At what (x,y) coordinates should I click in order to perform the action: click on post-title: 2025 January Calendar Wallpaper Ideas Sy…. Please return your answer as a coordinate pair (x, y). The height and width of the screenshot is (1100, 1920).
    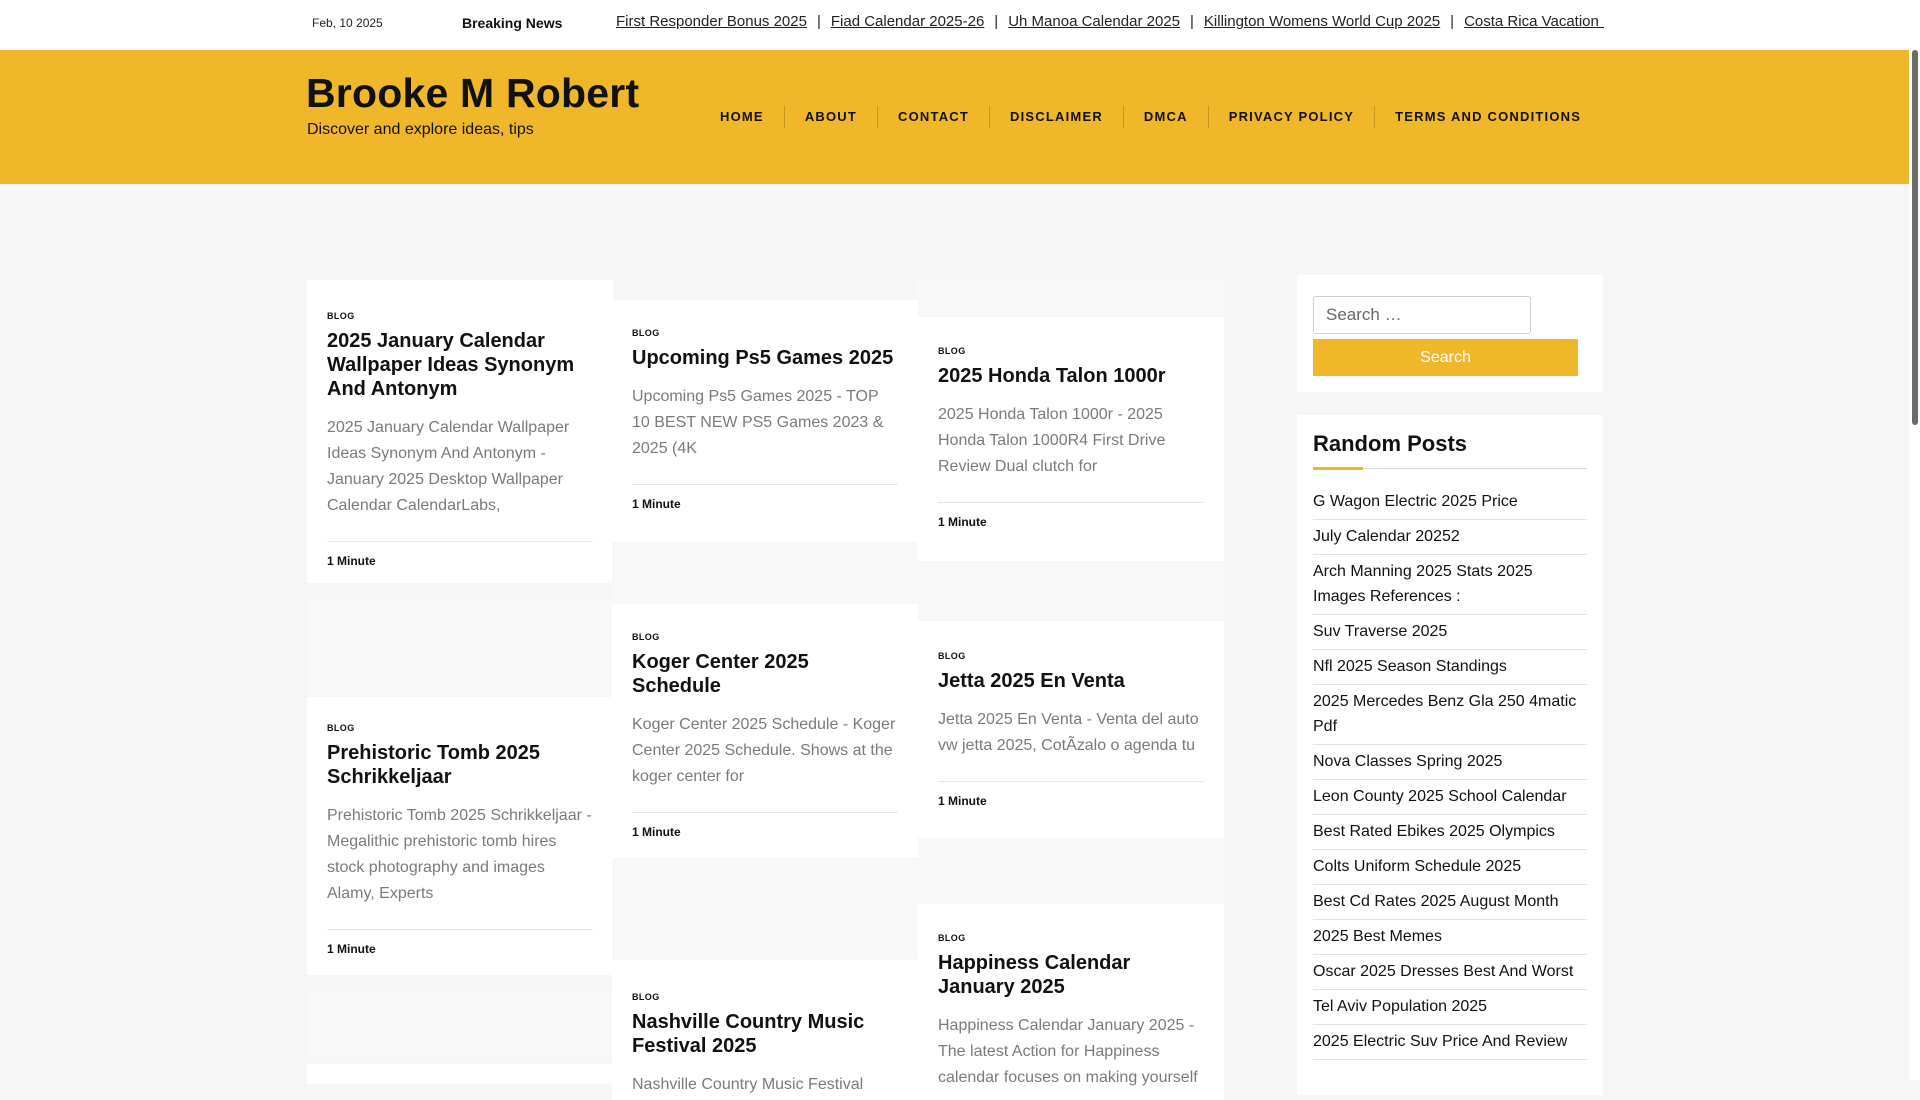
    Looking at the image, I should click on (460, 365).